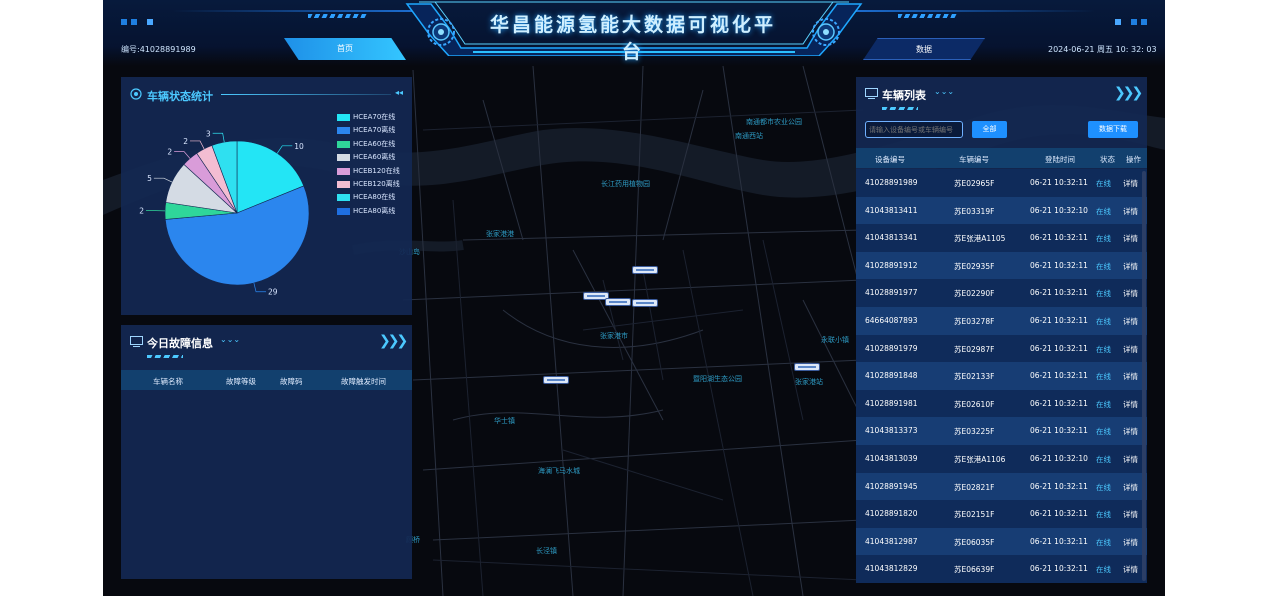  Describe the element at coordinates (1001, 210) in the screenshot. I see `table-row: 41043813411 苏E03319F 06-21 10:32:10 在线 详情` at that location.